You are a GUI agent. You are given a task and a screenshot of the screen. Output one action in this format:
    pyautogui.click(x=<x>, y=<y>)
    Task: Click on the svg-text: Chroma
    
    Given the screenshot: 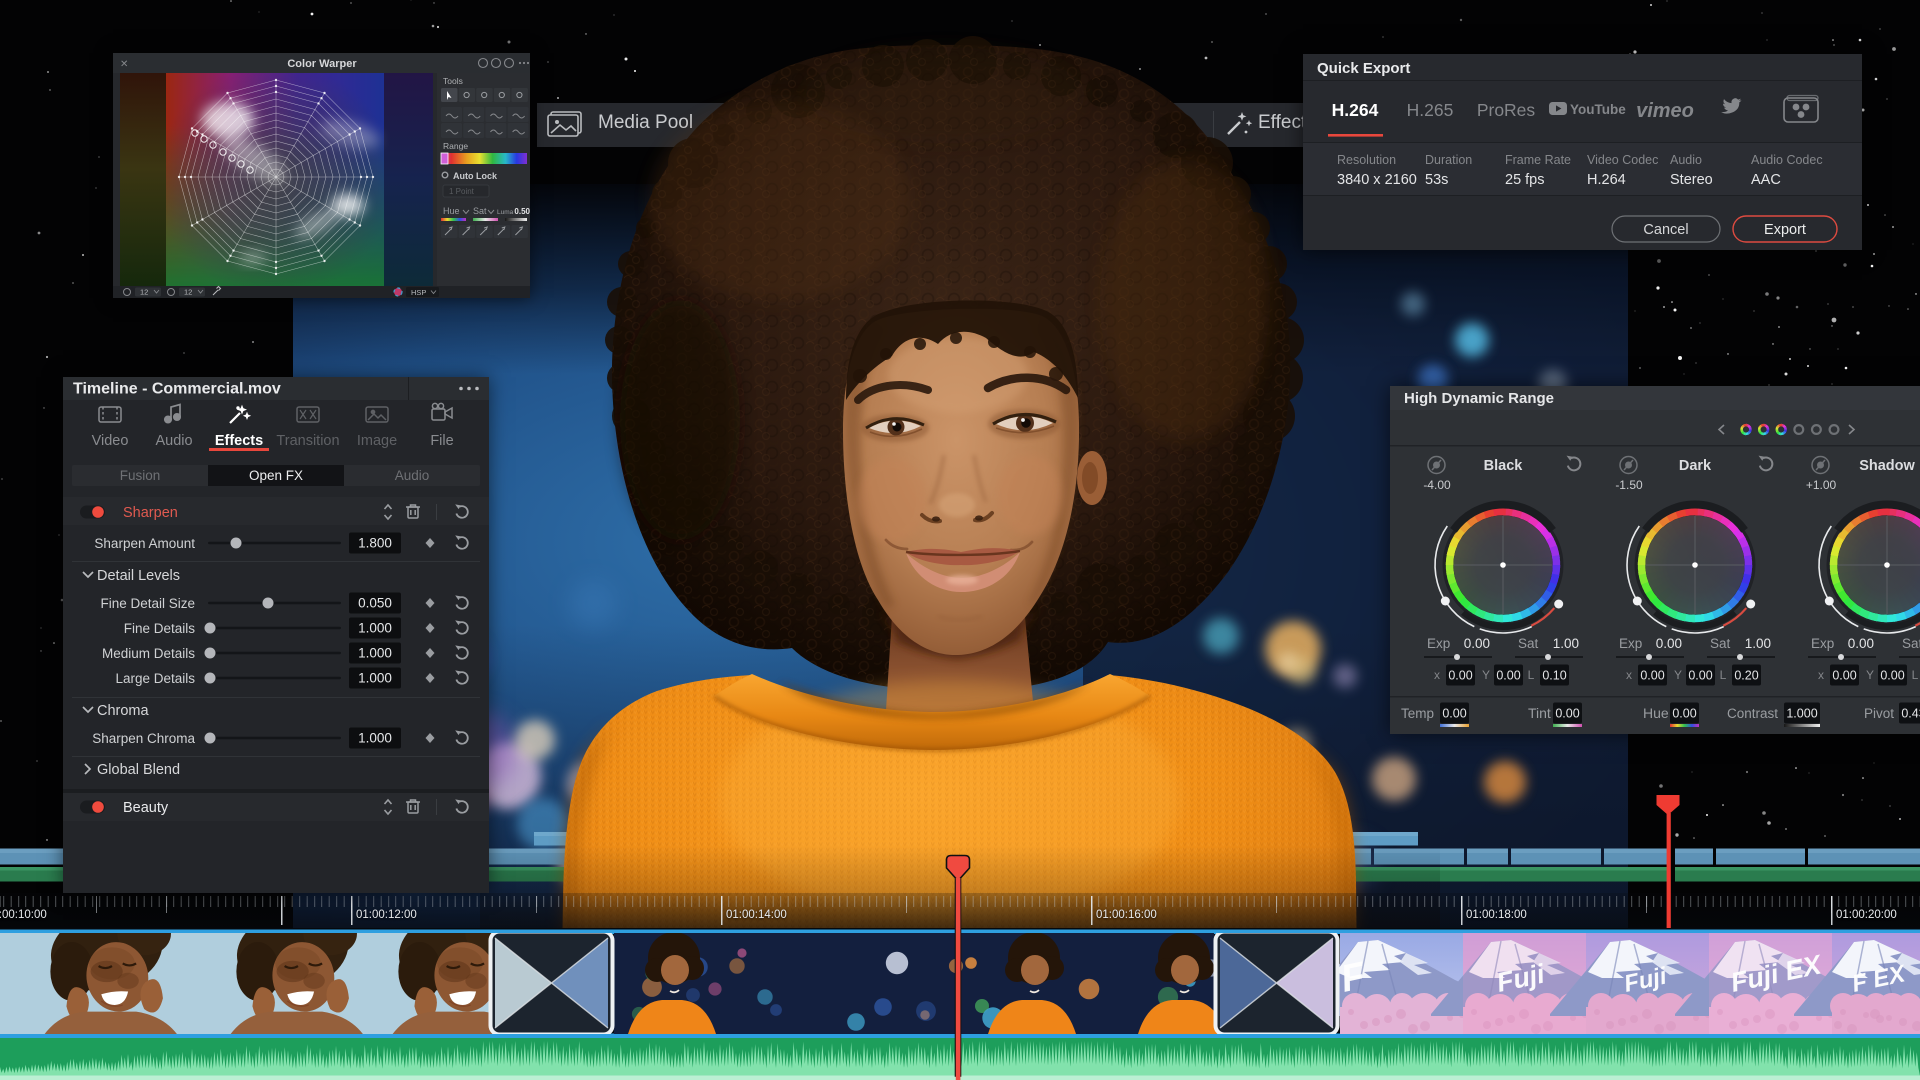 What is the action you would take?
    pyautogui.click(x=123, y=711)
    